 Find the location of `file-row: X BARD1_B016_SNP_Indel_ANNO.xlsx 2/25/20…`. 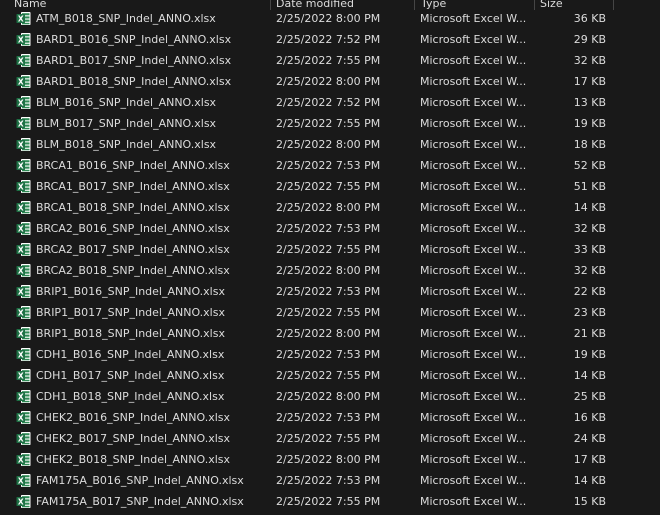

file-row: X BARD1_B016_SNP_Indel_ANNO.xlsx 2/25/20… is located at coordinates (330, 39).